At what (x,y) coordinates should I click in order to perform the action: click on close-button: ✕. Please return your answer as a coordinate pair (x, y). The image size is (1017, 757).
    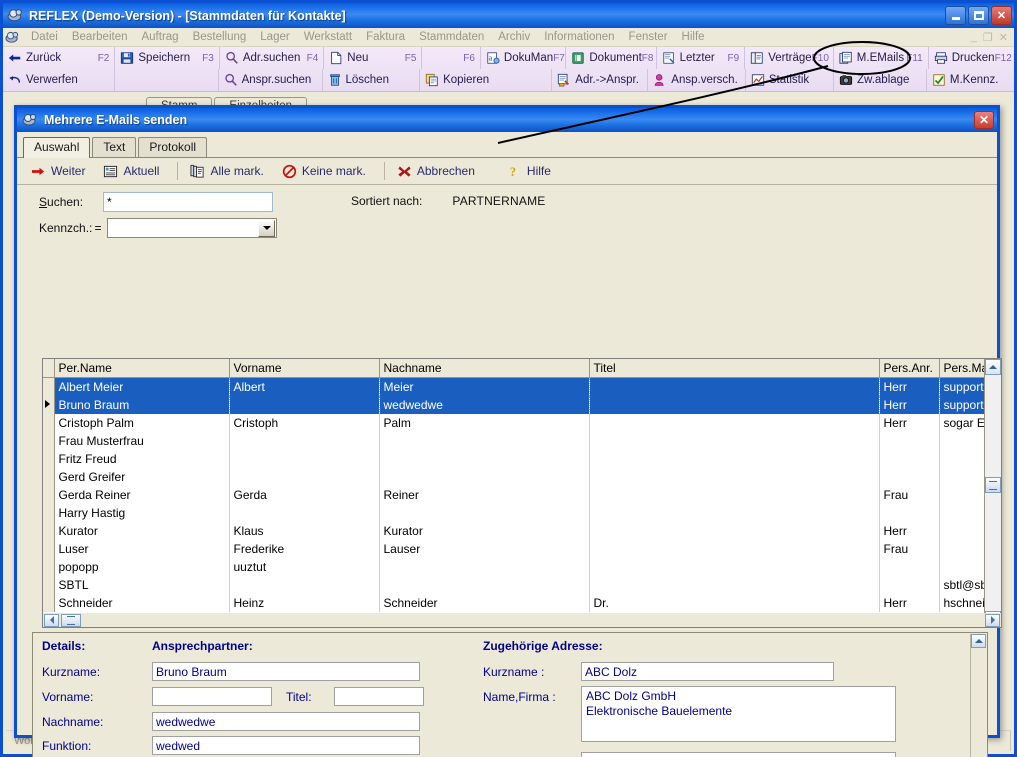
    Looking at the image, I should click on (1001, 15).